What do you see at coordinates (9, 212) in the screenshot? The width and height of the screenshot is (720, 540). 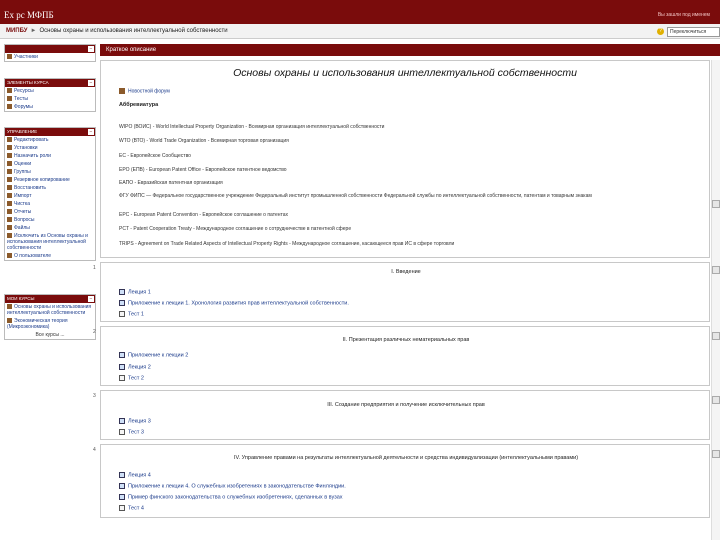 I see `reports-icon` at bounding box center [9, 212].